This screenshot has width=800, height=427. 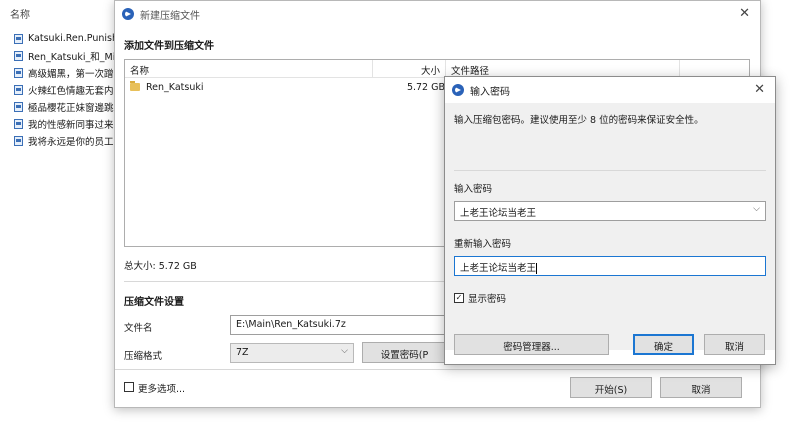 I want to click on row-name: Ren_Katsuki, so click(x=175, y=87).